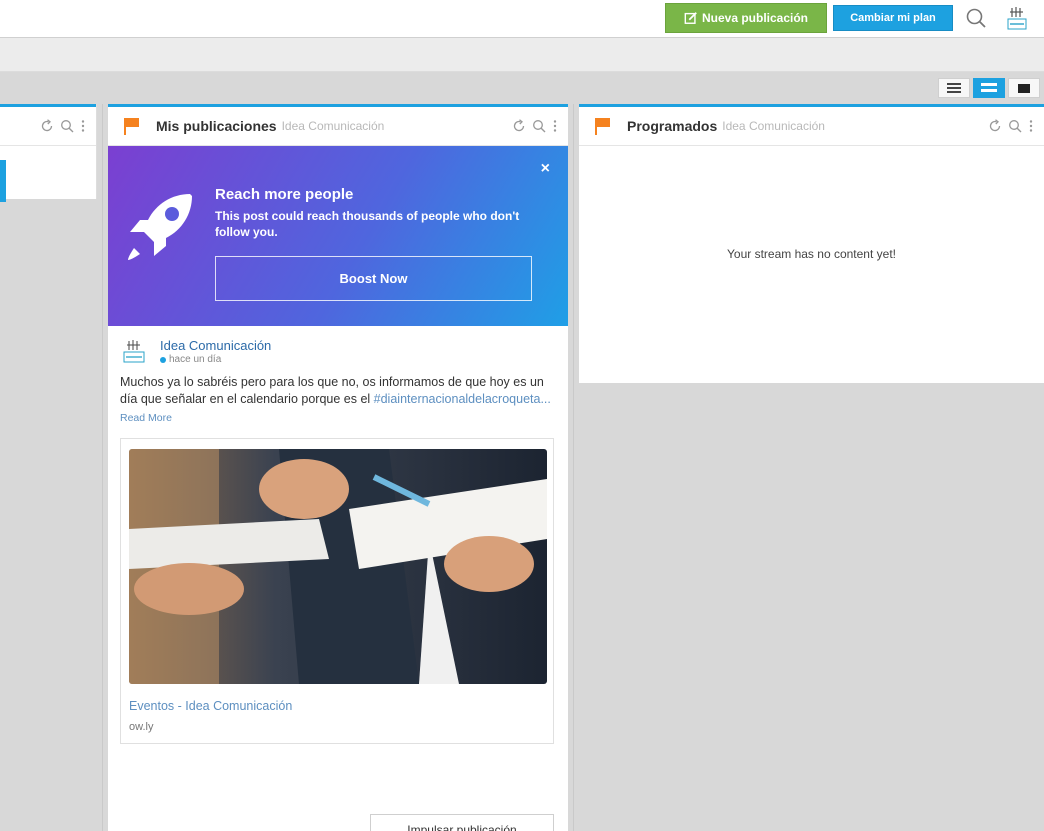 This screenshot has height=831, width=1044. What do you see at coordinates (338, 566) in the screenshot?
I see `link-preview-image` at bounding box center [338, 566].